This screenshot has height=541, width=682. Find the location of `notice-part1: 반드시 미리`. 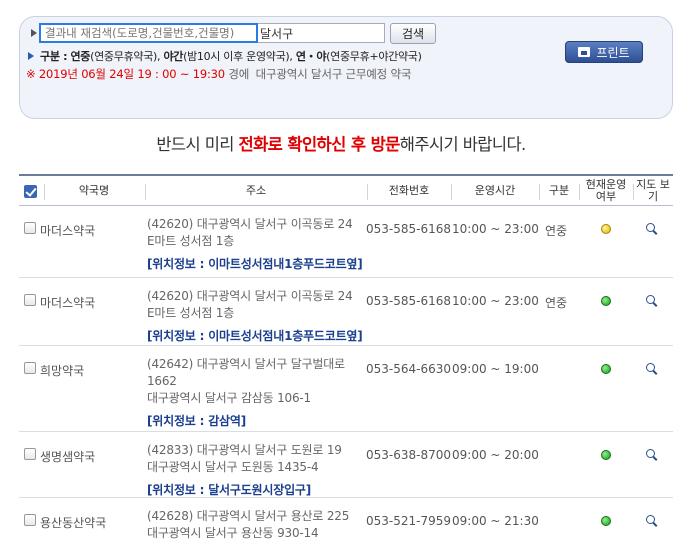

notice-part1: 반드시 미리 is located at coordinates (197, 144).